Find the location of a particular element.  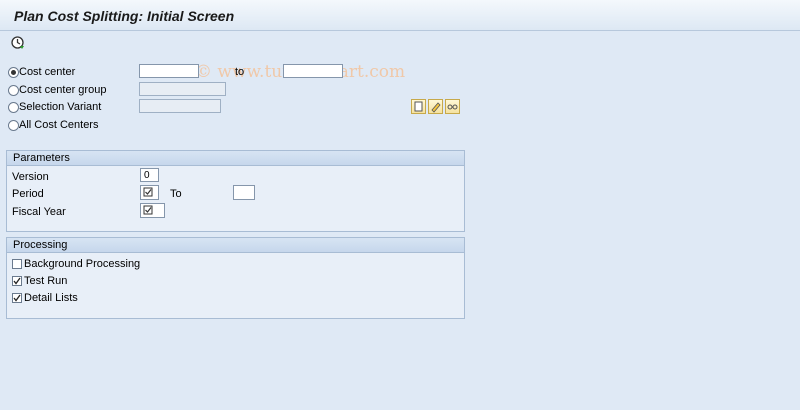

edit-variant-icon is located at coordinates (435, 106).